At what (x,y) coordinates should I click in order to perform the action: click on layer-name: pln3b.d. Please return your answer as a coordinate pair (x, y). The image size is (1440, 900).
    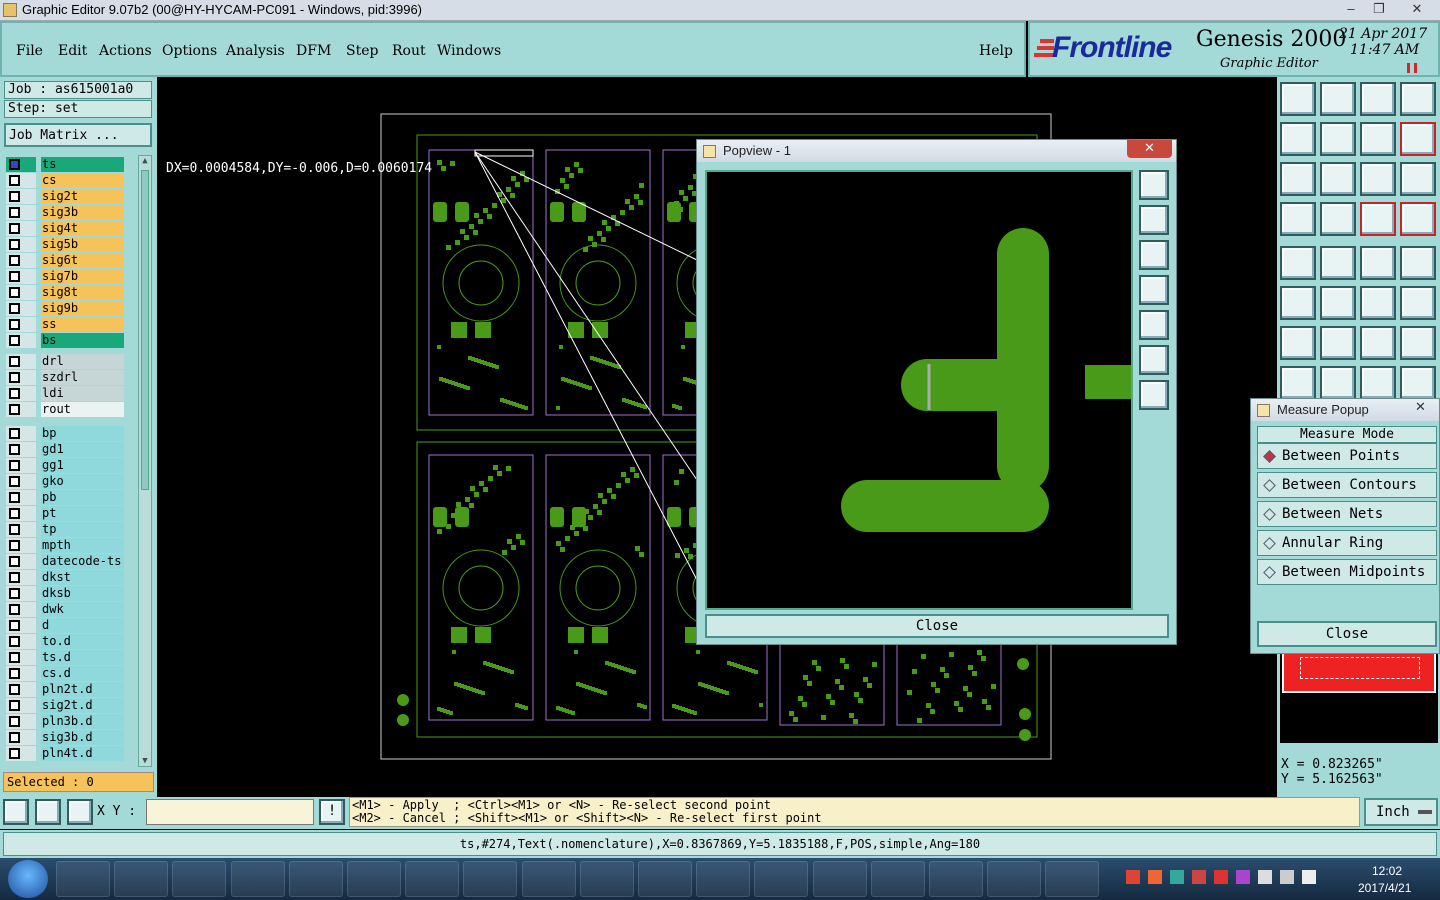
    Looking at the image, I should click on (82, 721).